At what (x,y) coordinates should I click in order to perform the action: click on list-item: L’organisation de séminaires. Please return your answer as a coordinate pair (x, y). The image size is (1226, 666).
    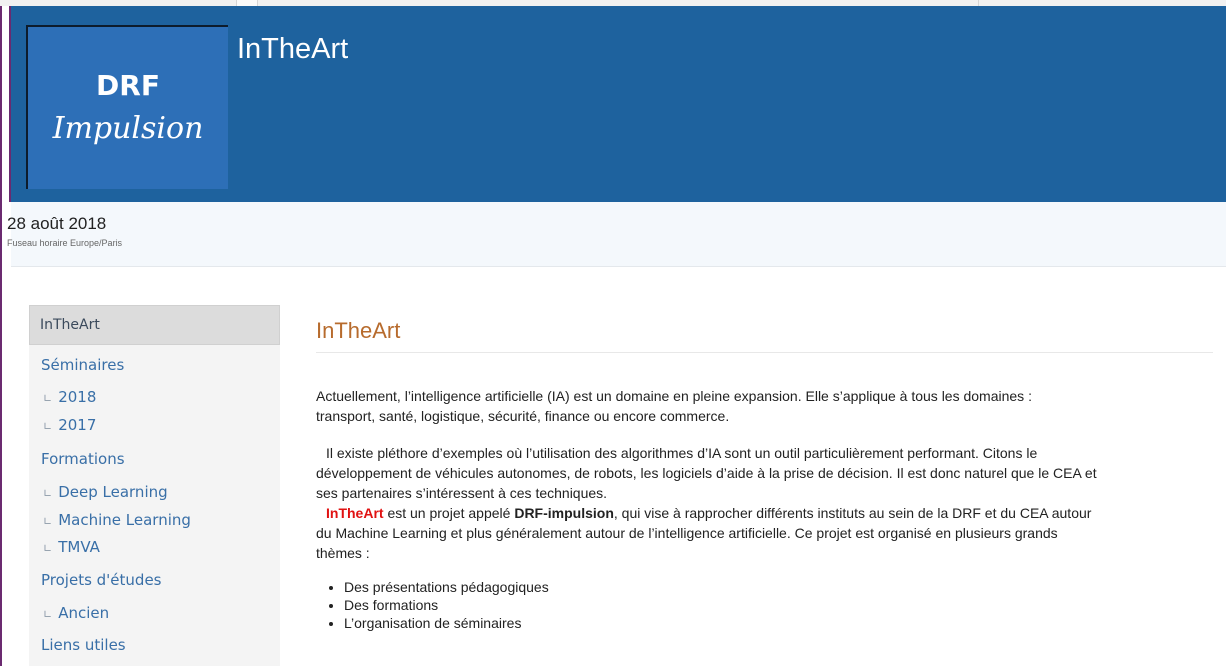
    Looking at the image, I should click on (446, 623).